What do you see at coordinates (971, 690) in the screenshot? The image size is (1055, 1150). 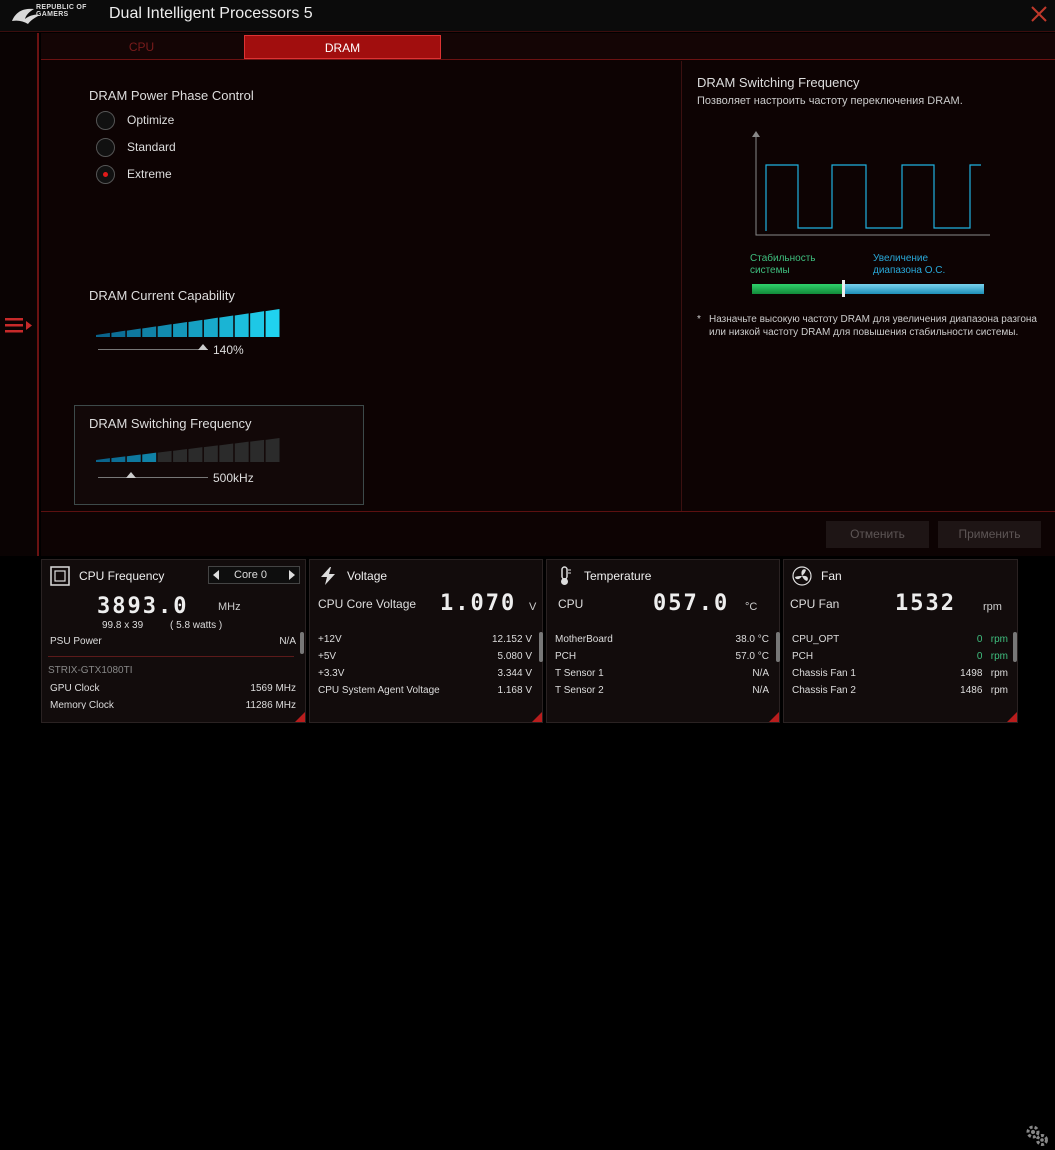 I see `fan-speed-value: 1486` at bounding box center [971, 690].